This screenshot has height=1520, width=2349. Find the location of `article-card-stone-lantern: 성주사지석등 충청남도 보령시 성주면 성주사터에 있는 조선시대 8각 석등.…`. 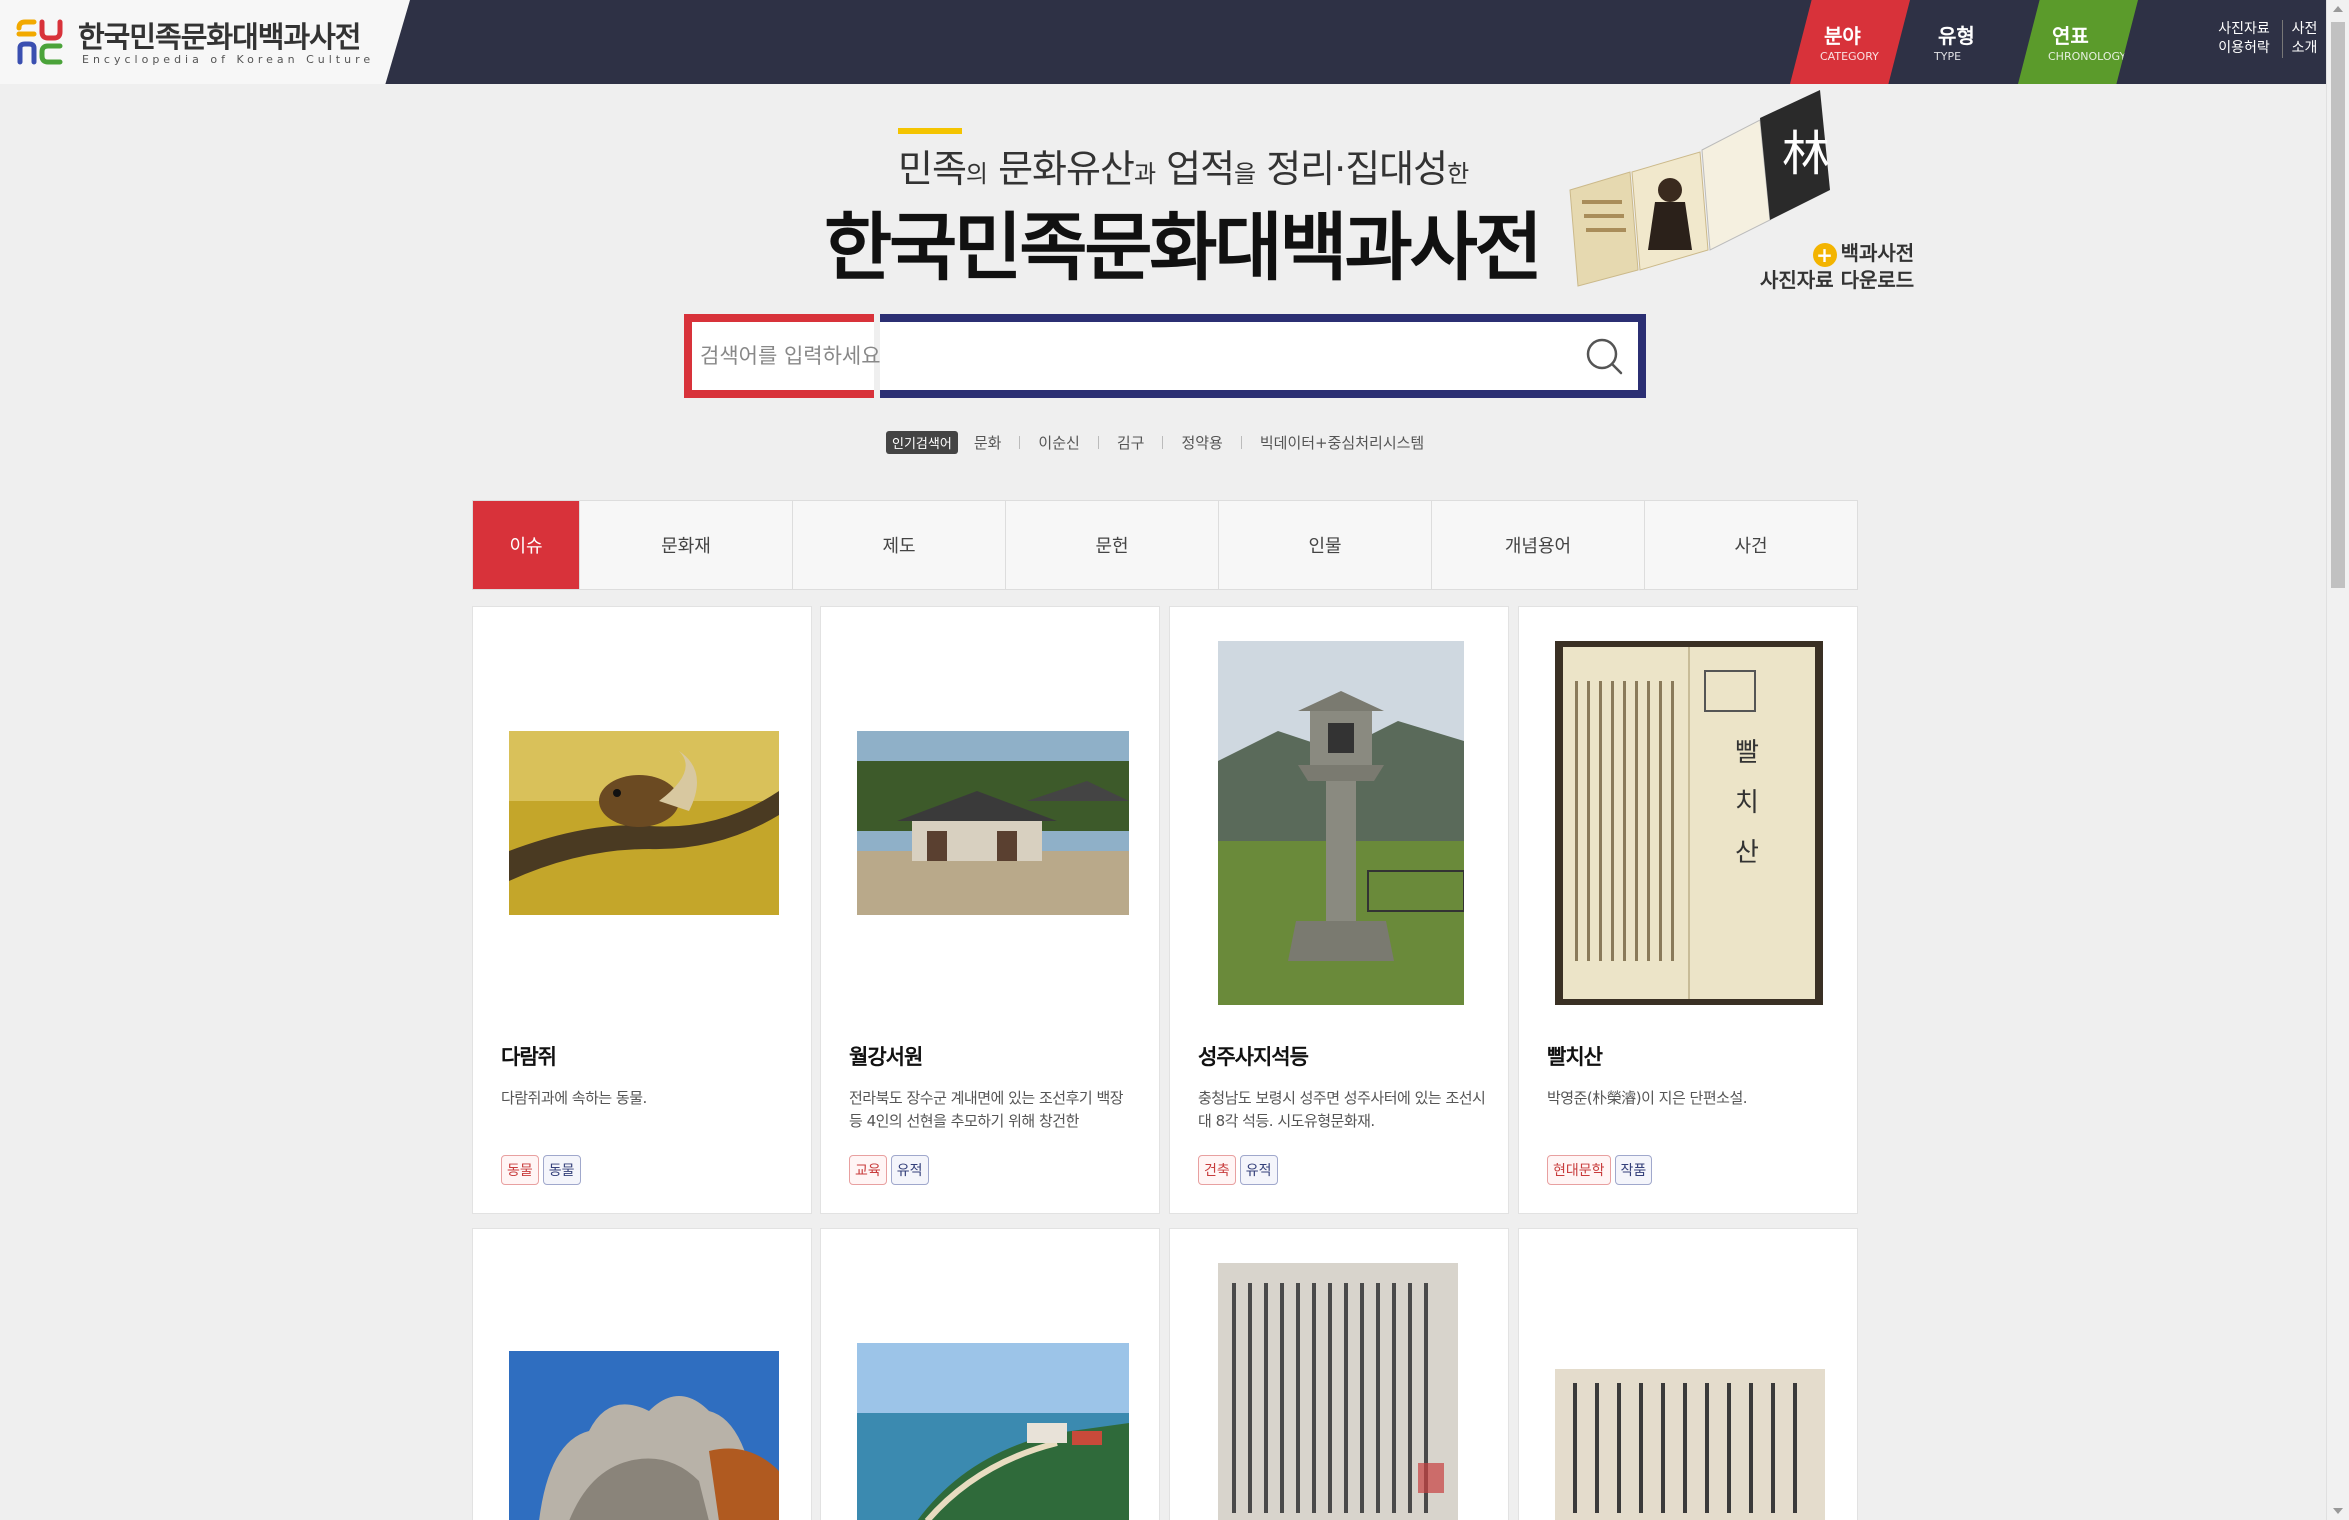

article-card-stone-lantern: 성주사지석등 충청남도 보령시 성주면 성주사터에 있는 조선시대 8각 석등.… is located at coordinates (1339, 910).